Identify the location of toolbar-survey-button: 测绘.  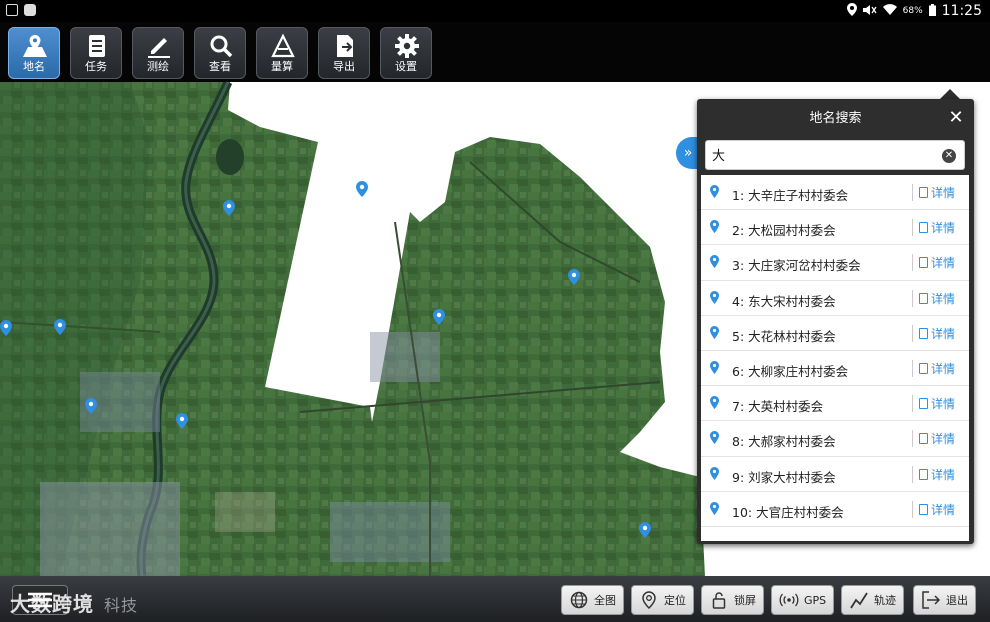
(158, 53).